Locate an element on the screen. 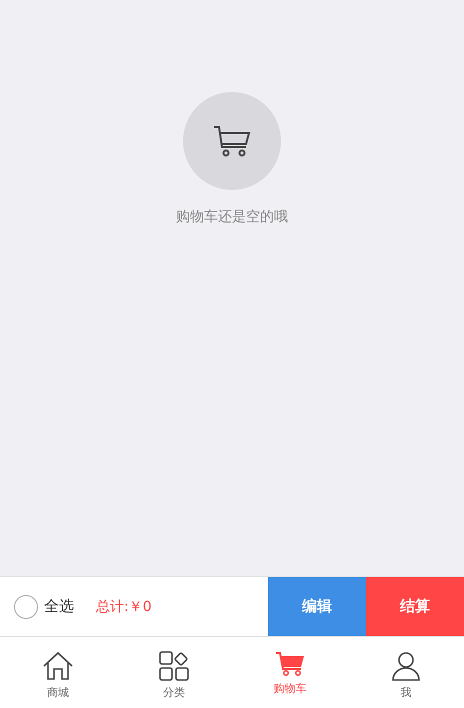  tab-bar-item: 我 is located at coordinates (406, 672).